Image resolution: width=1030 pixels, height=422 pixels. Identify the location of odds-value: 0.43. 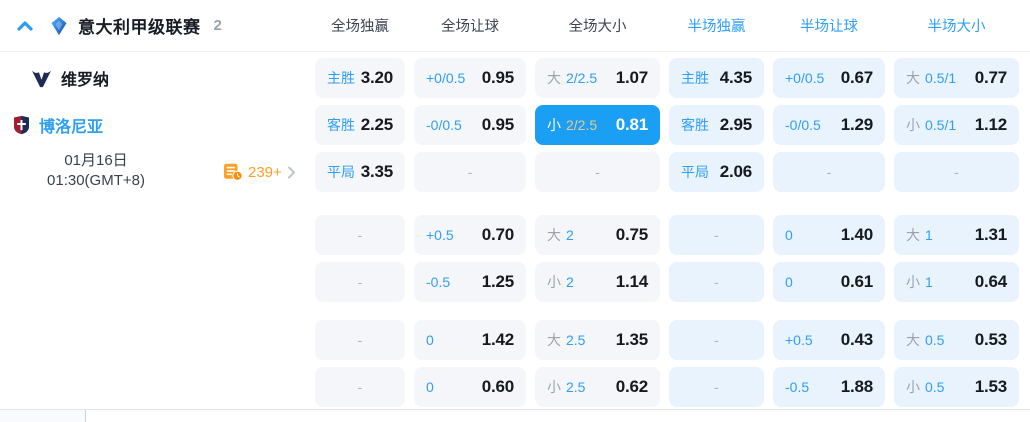
(856, 339).